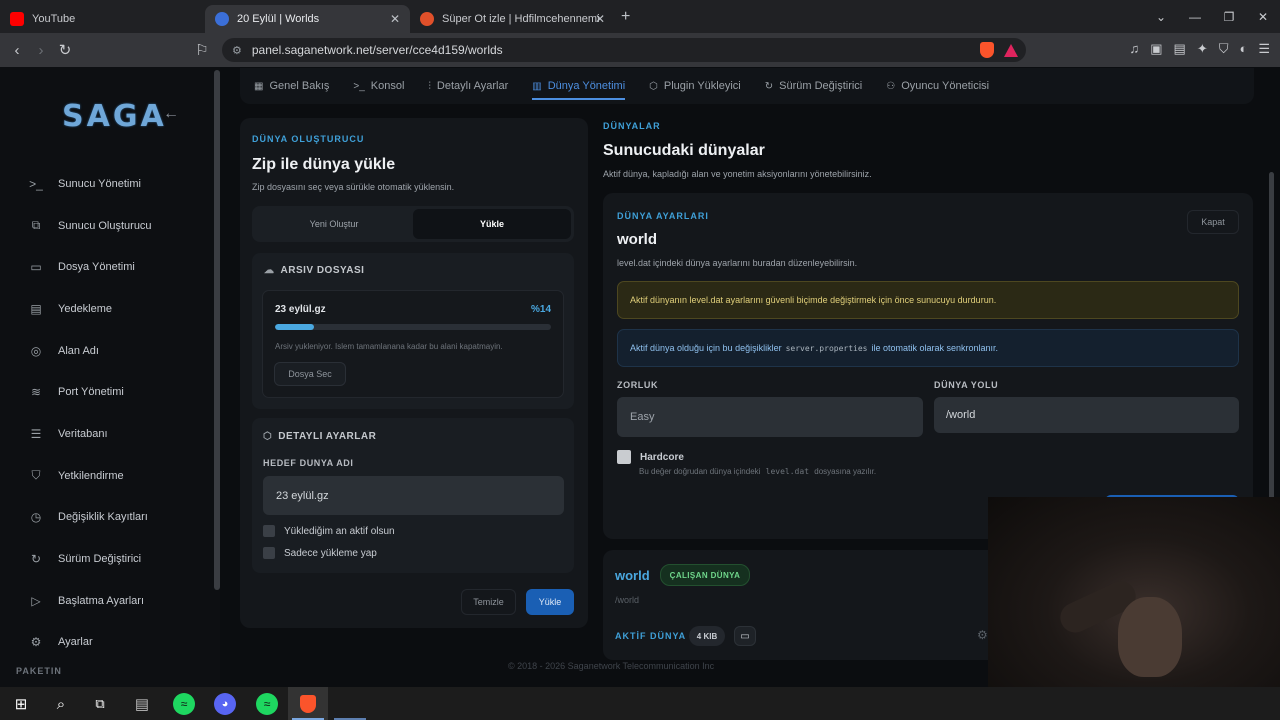 This screenshot has height=720, width=1280. Describe the element at coordinates (90, 559) in the screenshot. I see `sidebar-item-surum-degistirici: ↻ Sürüm Değiştirici` at that location.